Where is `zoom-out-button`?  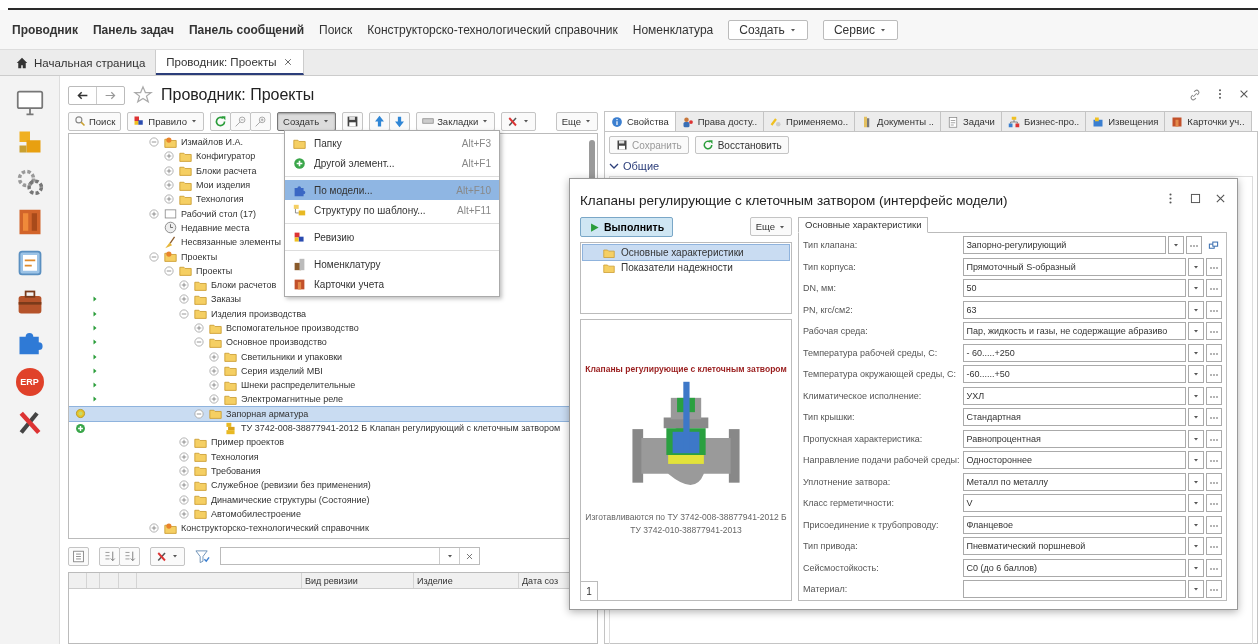 zoom-out-button is located at coordinates (240, 121).